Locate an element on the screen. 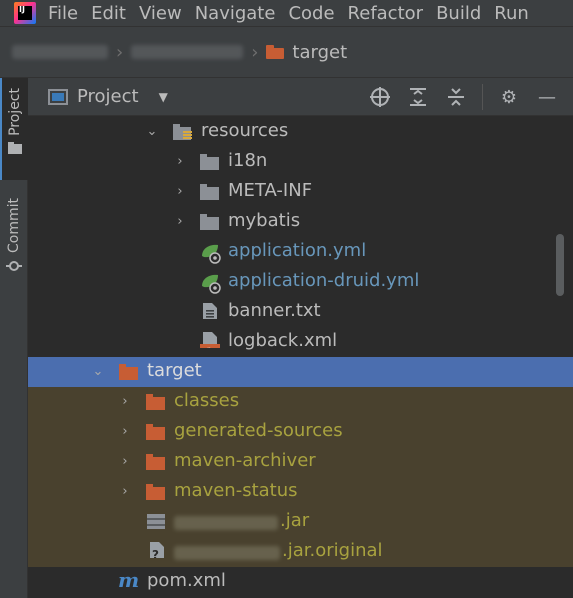 The width and height of the screenshot is (573, 598). menu-refactor: Refactor is located at coordinates (386, 13).